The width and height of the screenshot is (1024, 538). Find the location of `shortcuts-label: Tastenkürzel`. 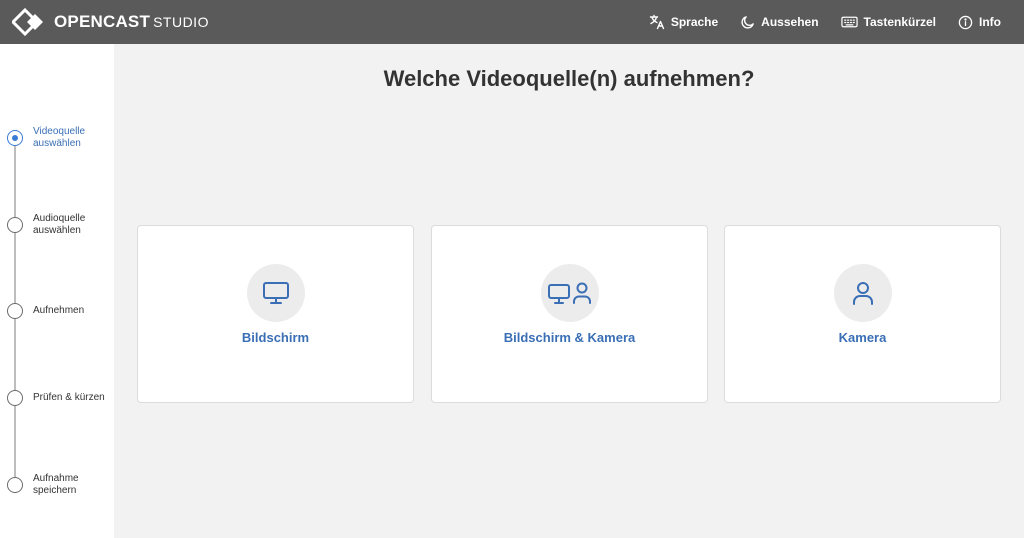

shortcuts-label: Tastenkürzel is located at coordinates (899, 22).